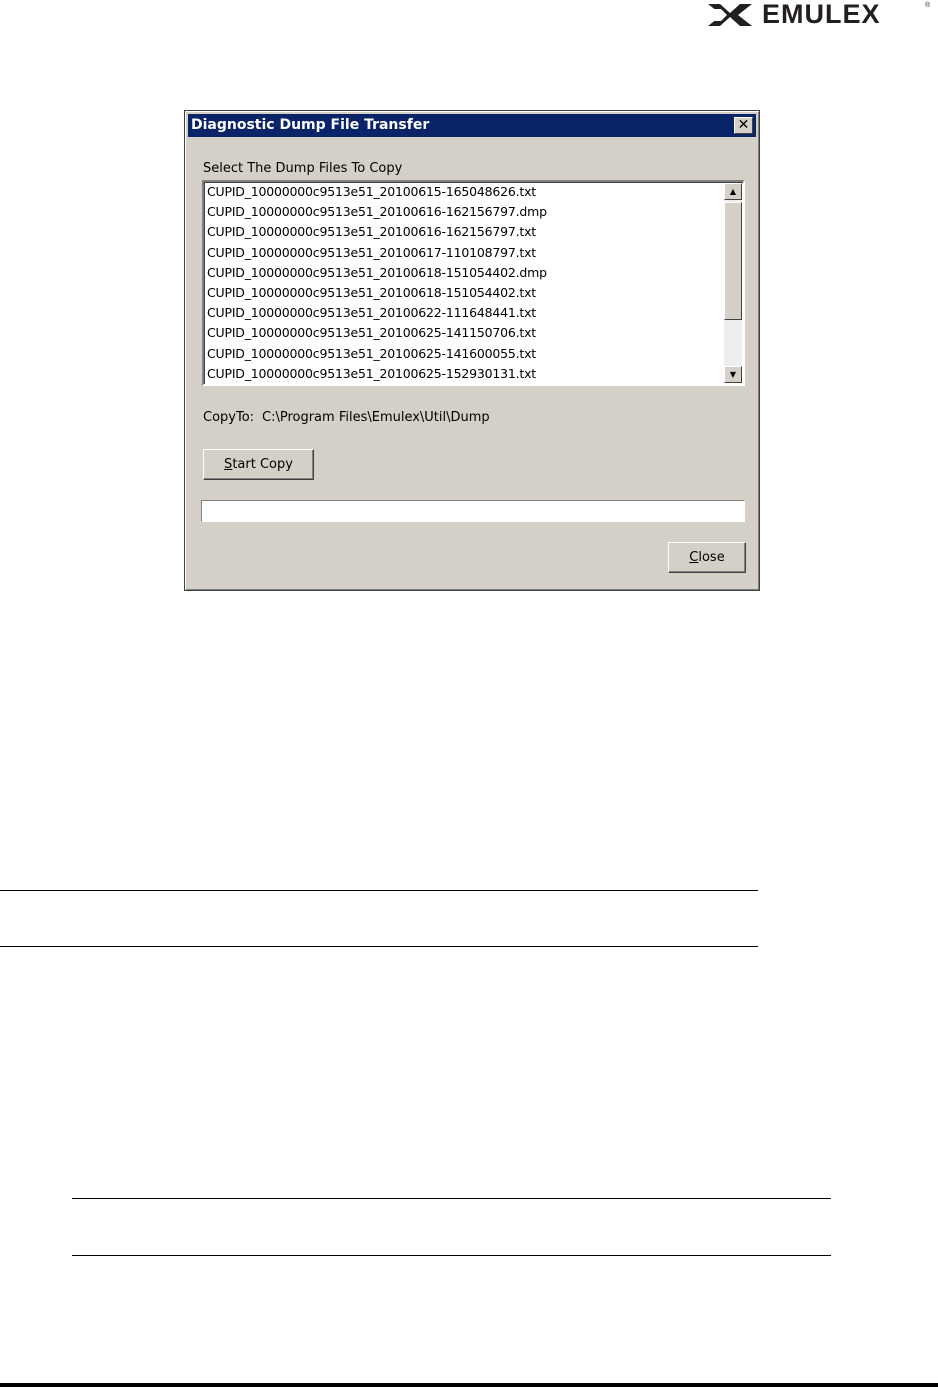 Image resolution: width=938 pixels, height=1387 pixels. Describe the element at coordinates (376, 417) in the screenshot. I see `copy-to-path: C:\Program Files\Emulex\Util\Dump` at that location.